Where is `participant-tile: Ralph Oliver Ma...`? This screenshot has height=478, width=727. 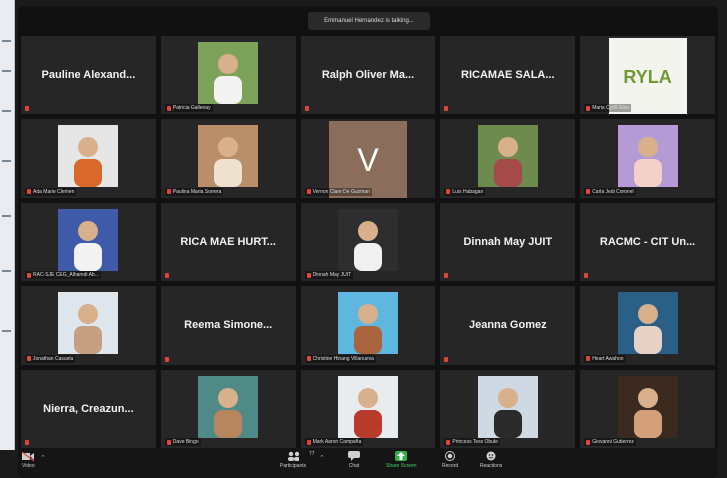 participant-tile: Ralph Oliver Ma... is located at coordinates (368, 75).